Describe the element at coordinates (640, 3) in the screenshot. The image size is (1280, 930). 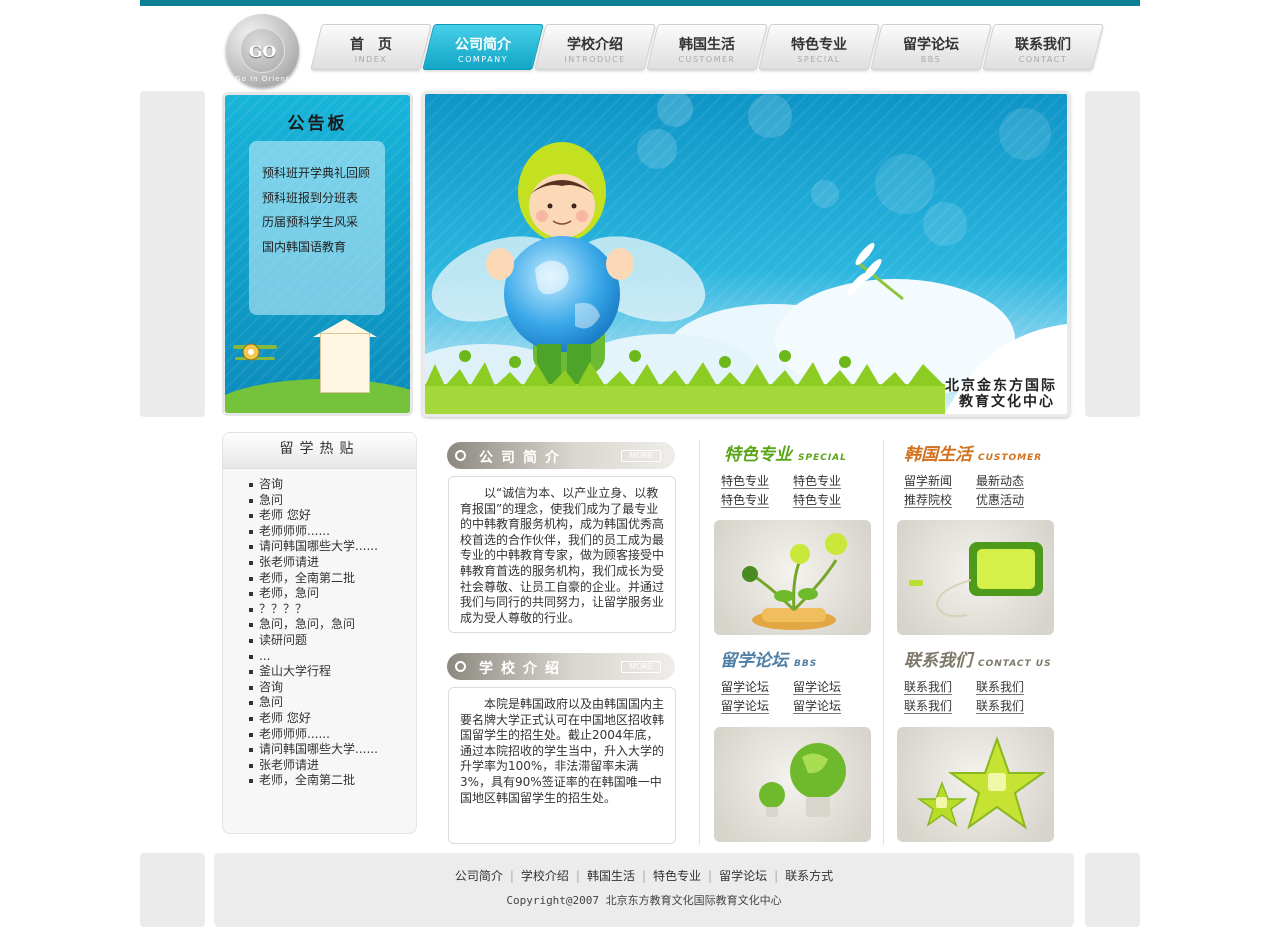
I see `top-accent-bar` at that location.